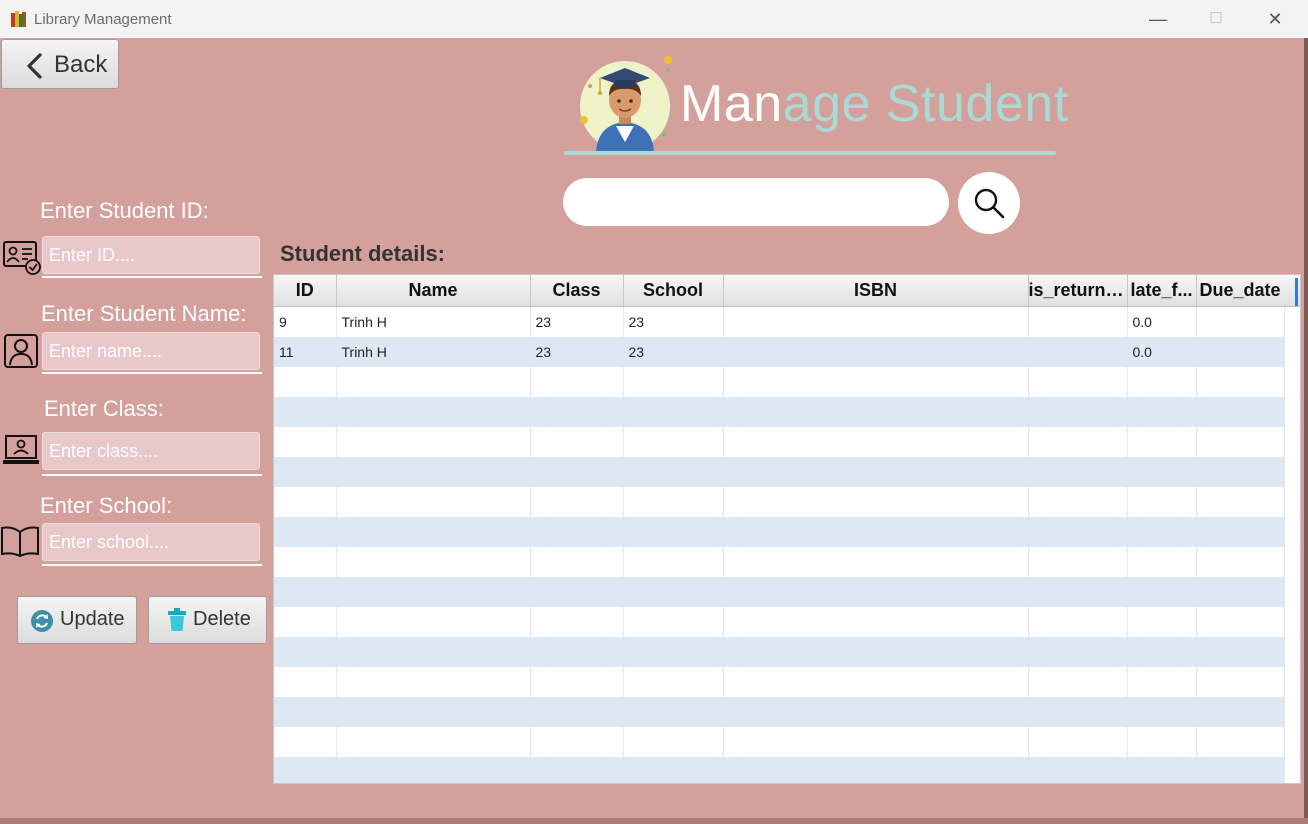  What do you see at coordinates (1306, 431) in the screenshot?
I see `window-edge` at bounding box center [1306, 431].